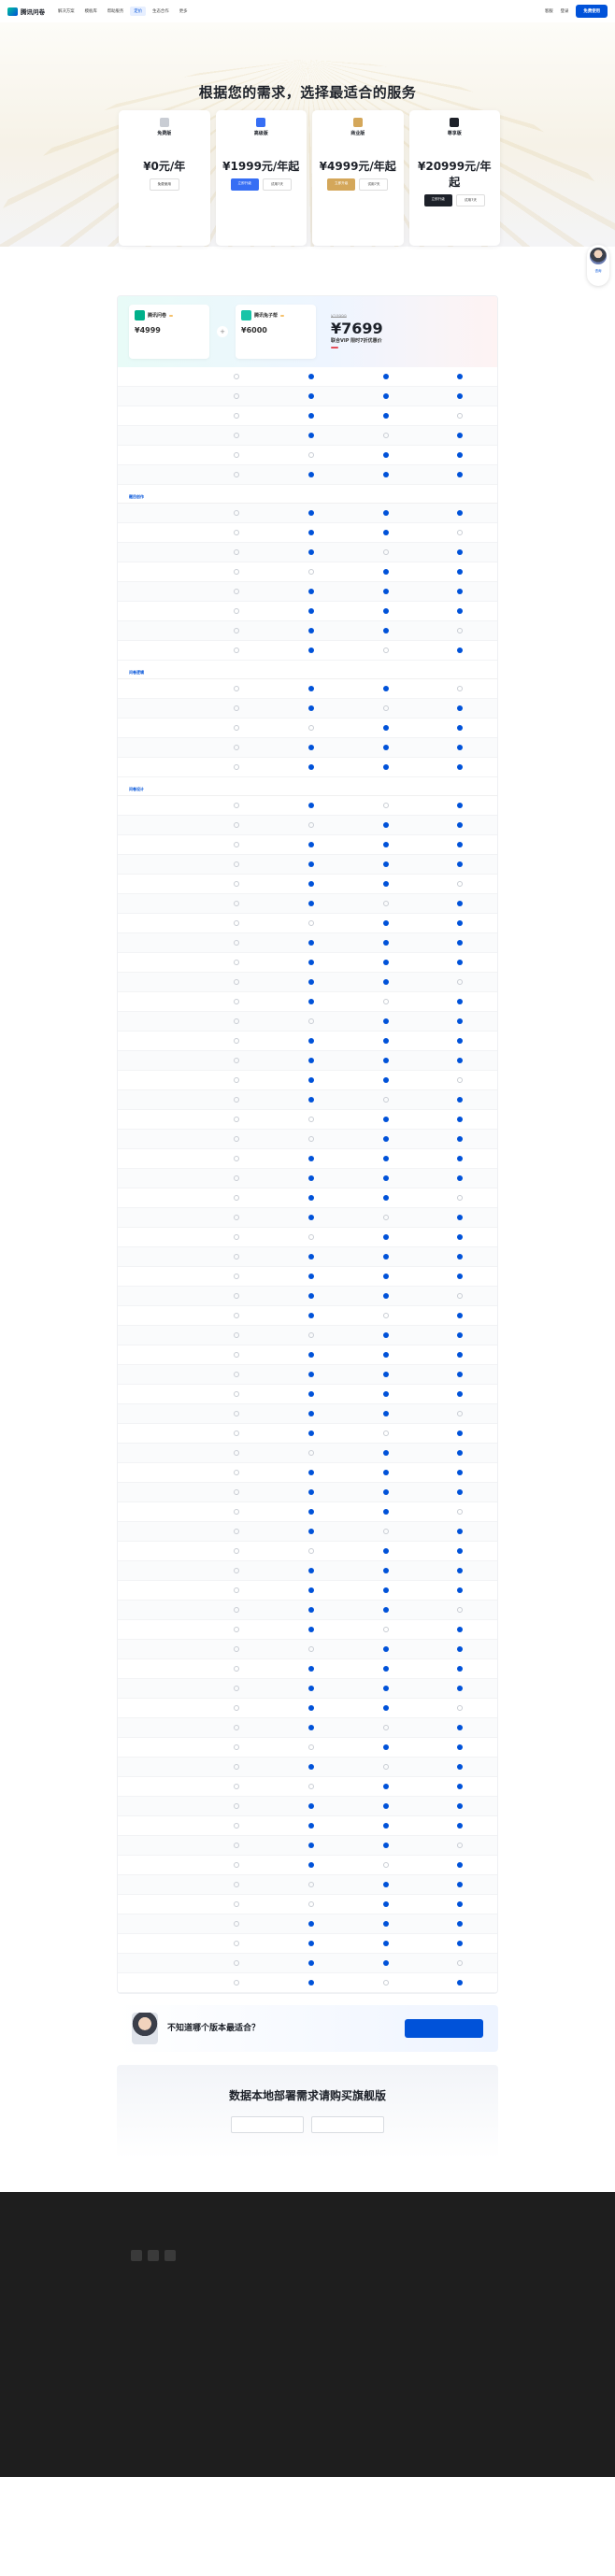  I want to click on nav-item-pricing: 定价, so click(138, 12).